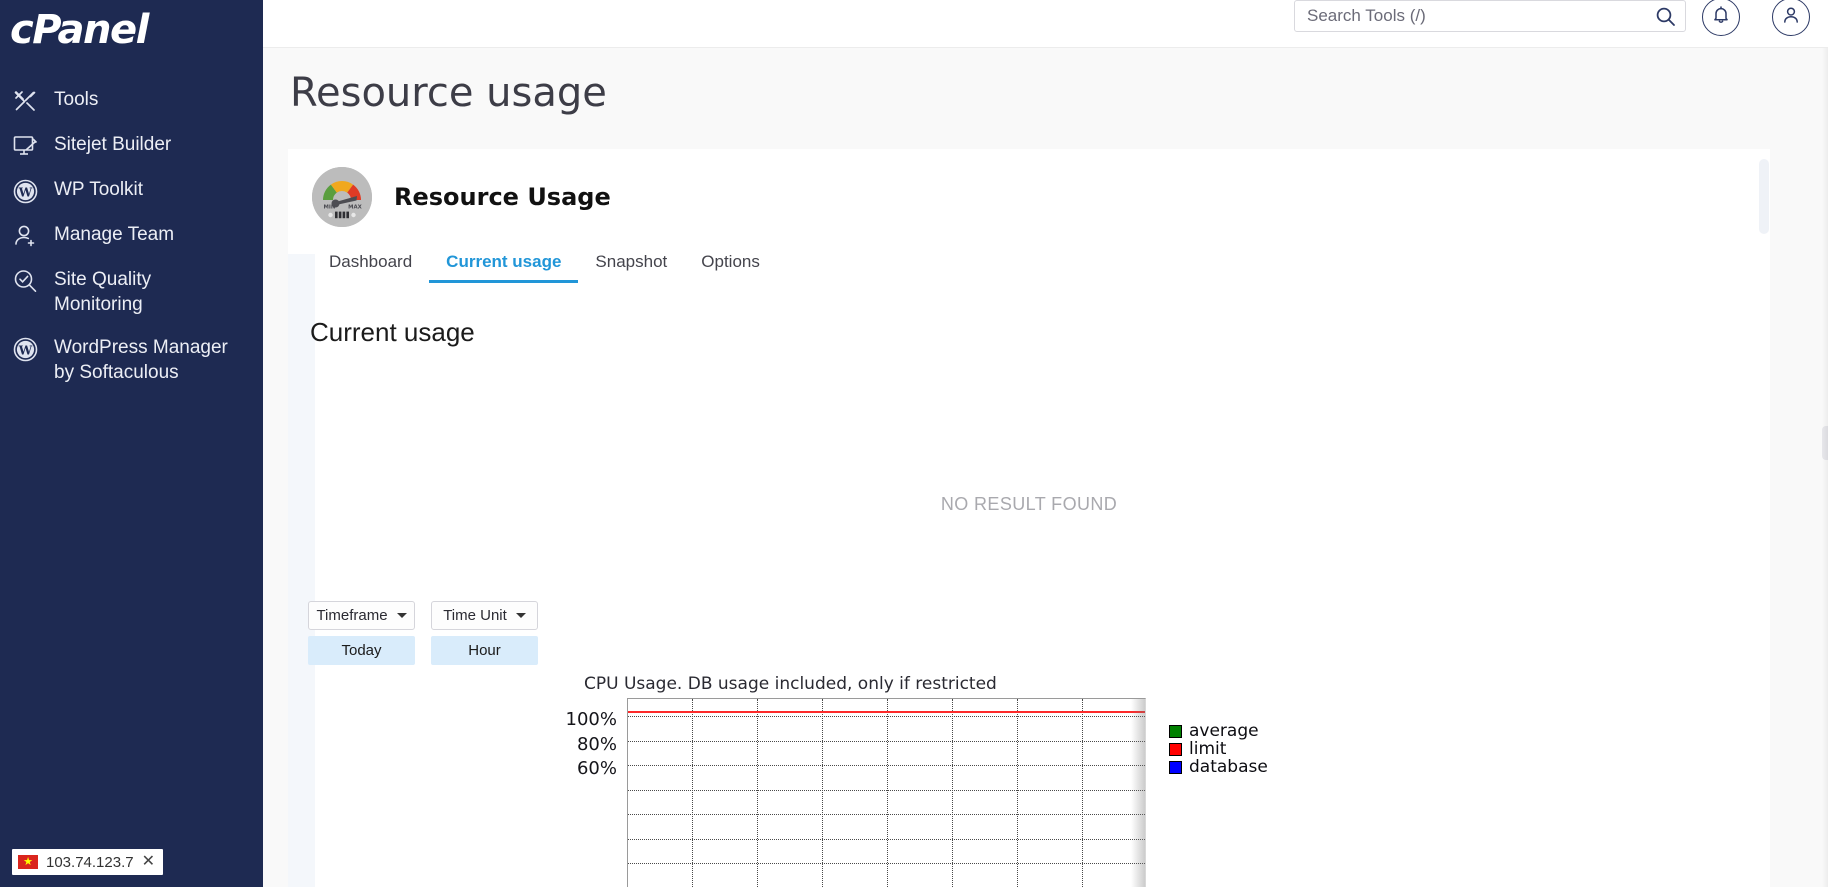 This screenshot has width=1828, height=887. I want to click on account-button, so click(1791, 18).